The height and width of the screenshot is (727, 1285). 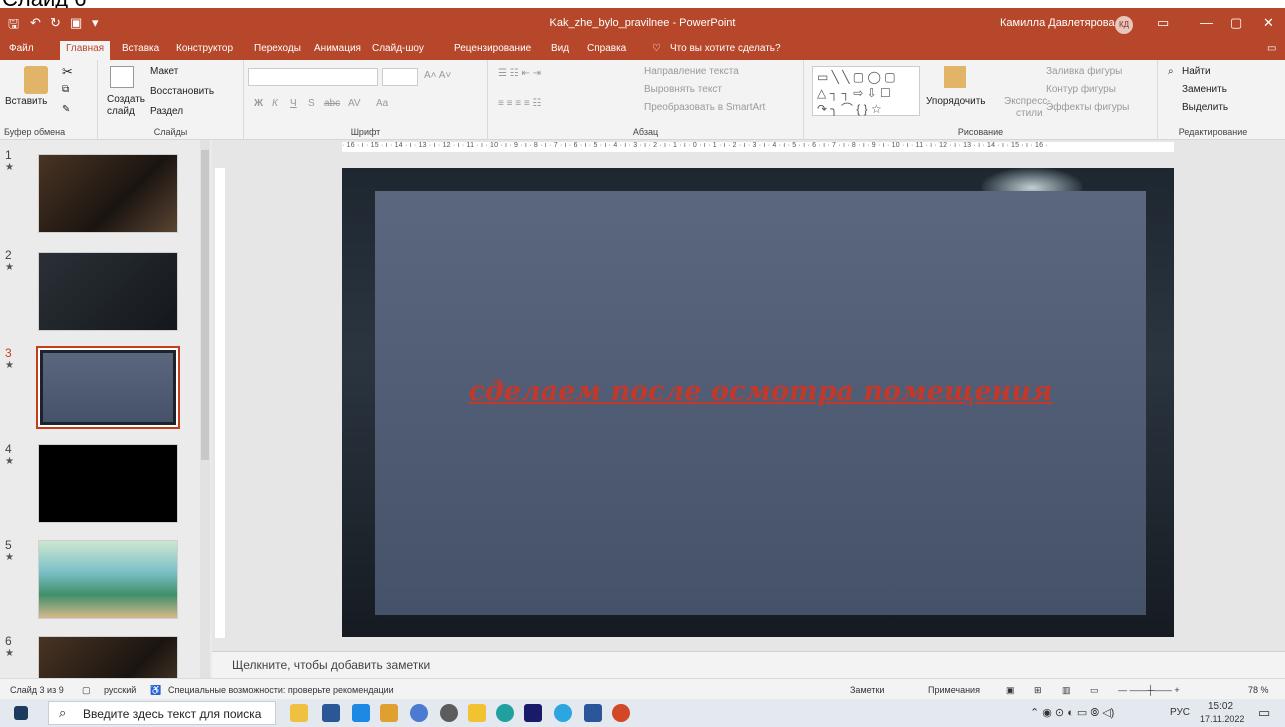 I want to click on comments-button: Примечания, so click(x=954, y=690).